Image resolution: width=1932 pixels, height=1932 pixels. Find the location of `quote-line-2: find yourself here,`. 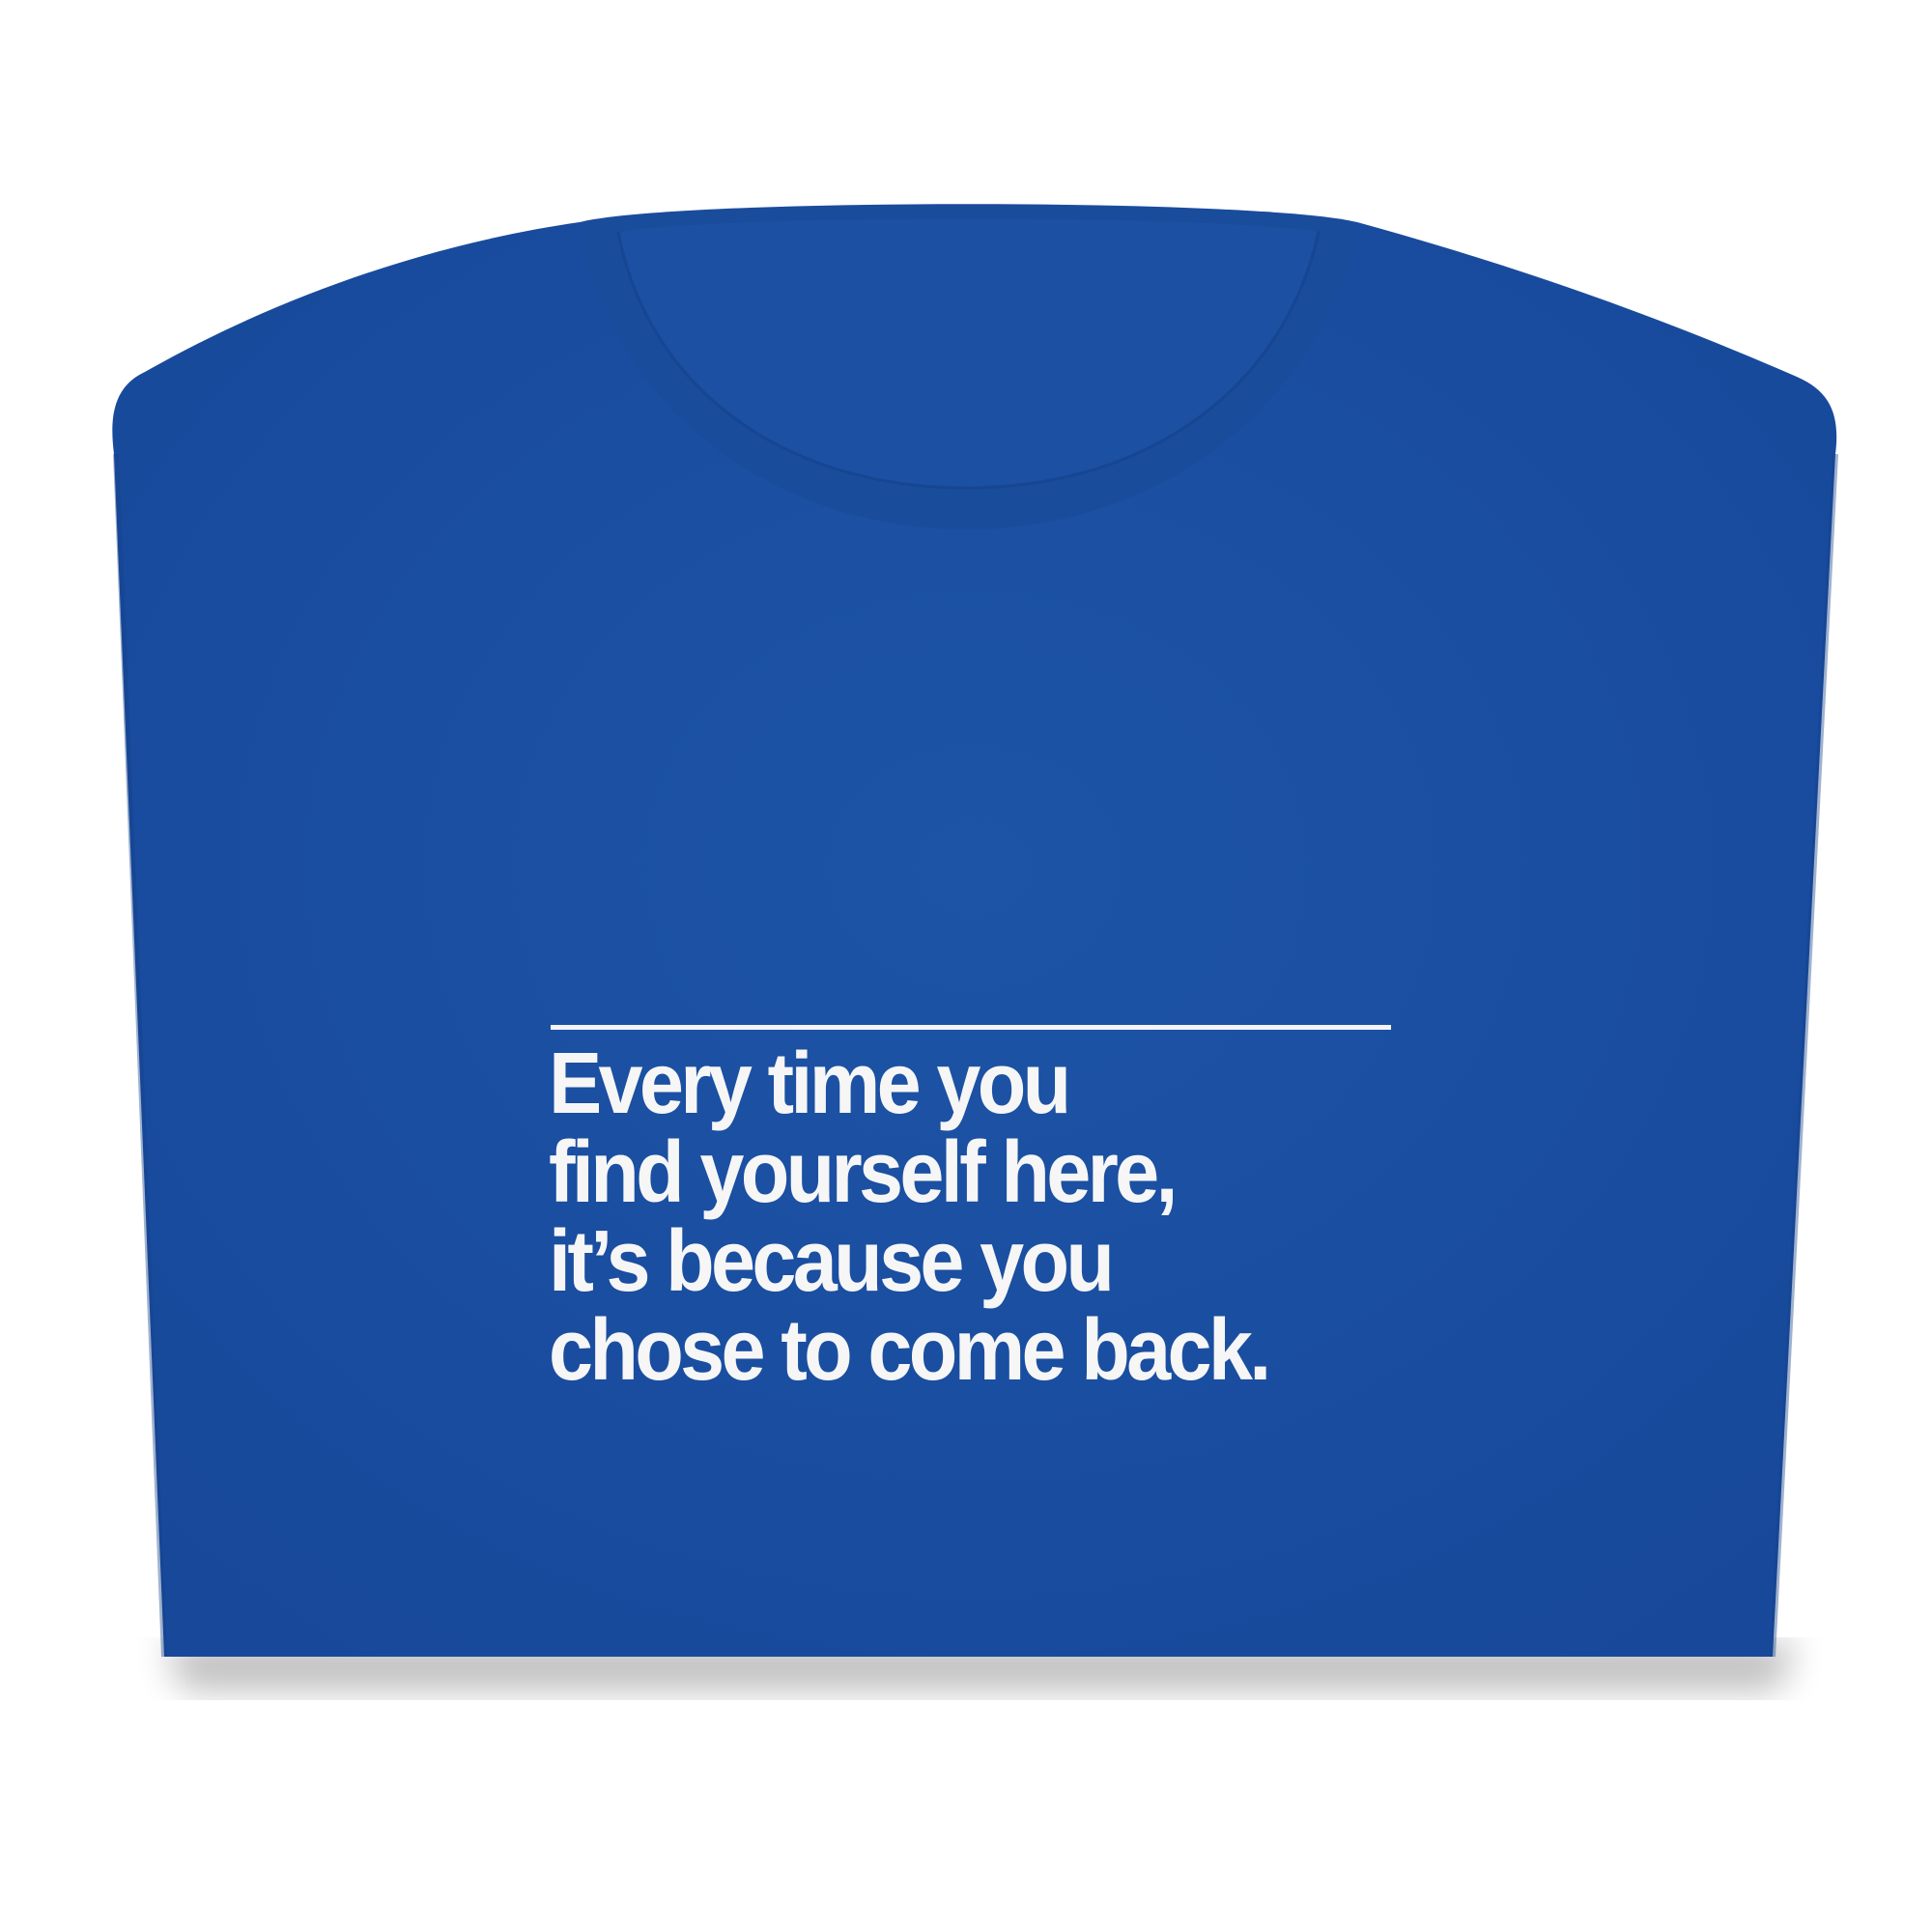

quote-line-2: find yourself here, is located at coordinates (864, 1172).